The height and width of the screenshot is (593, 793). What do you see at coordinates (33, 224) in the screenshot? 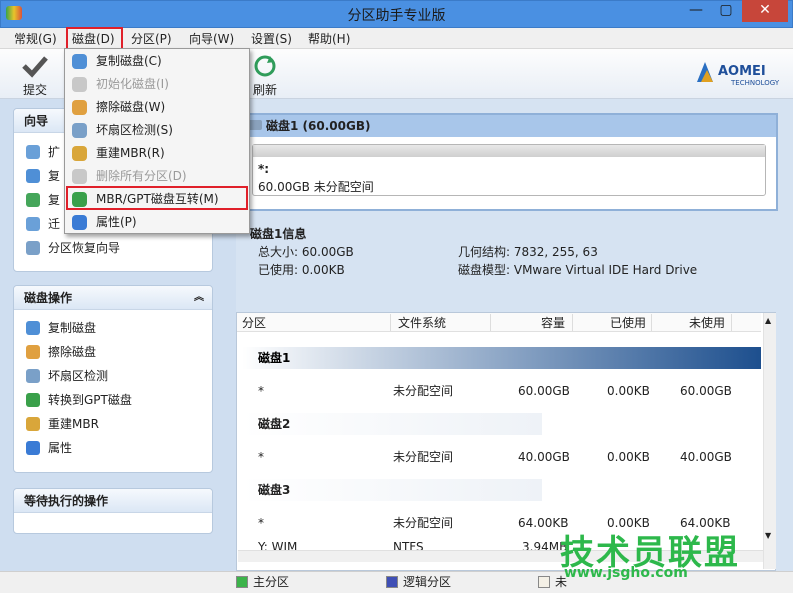
I see `migrate-icon` at bounding box center [33, 224].